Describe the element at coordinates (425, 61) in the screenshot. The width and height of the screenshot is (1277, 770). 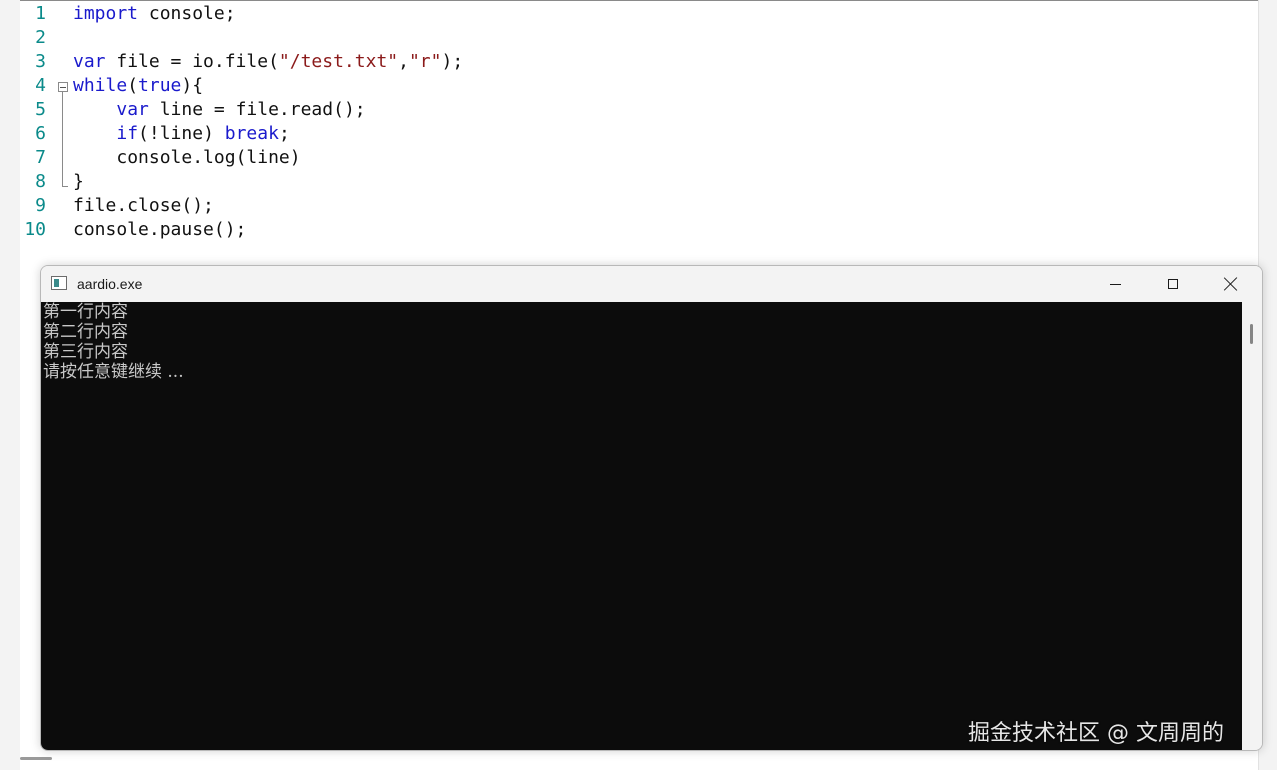
I see `code-string: "r"` at that location.